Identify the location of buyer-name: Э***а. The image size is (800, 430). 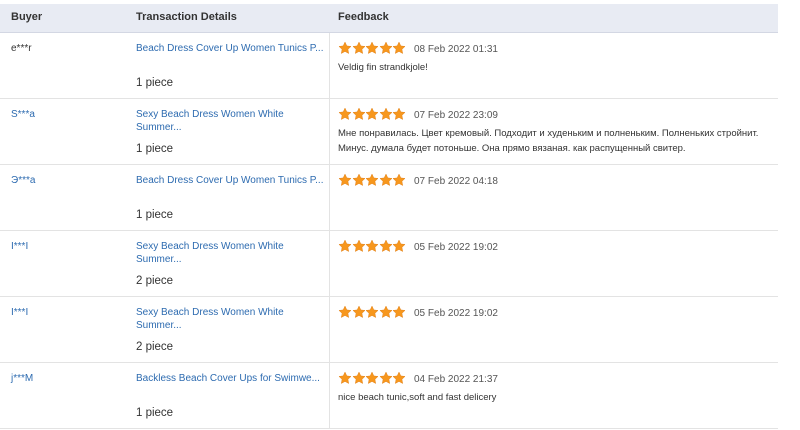
(23, 180).